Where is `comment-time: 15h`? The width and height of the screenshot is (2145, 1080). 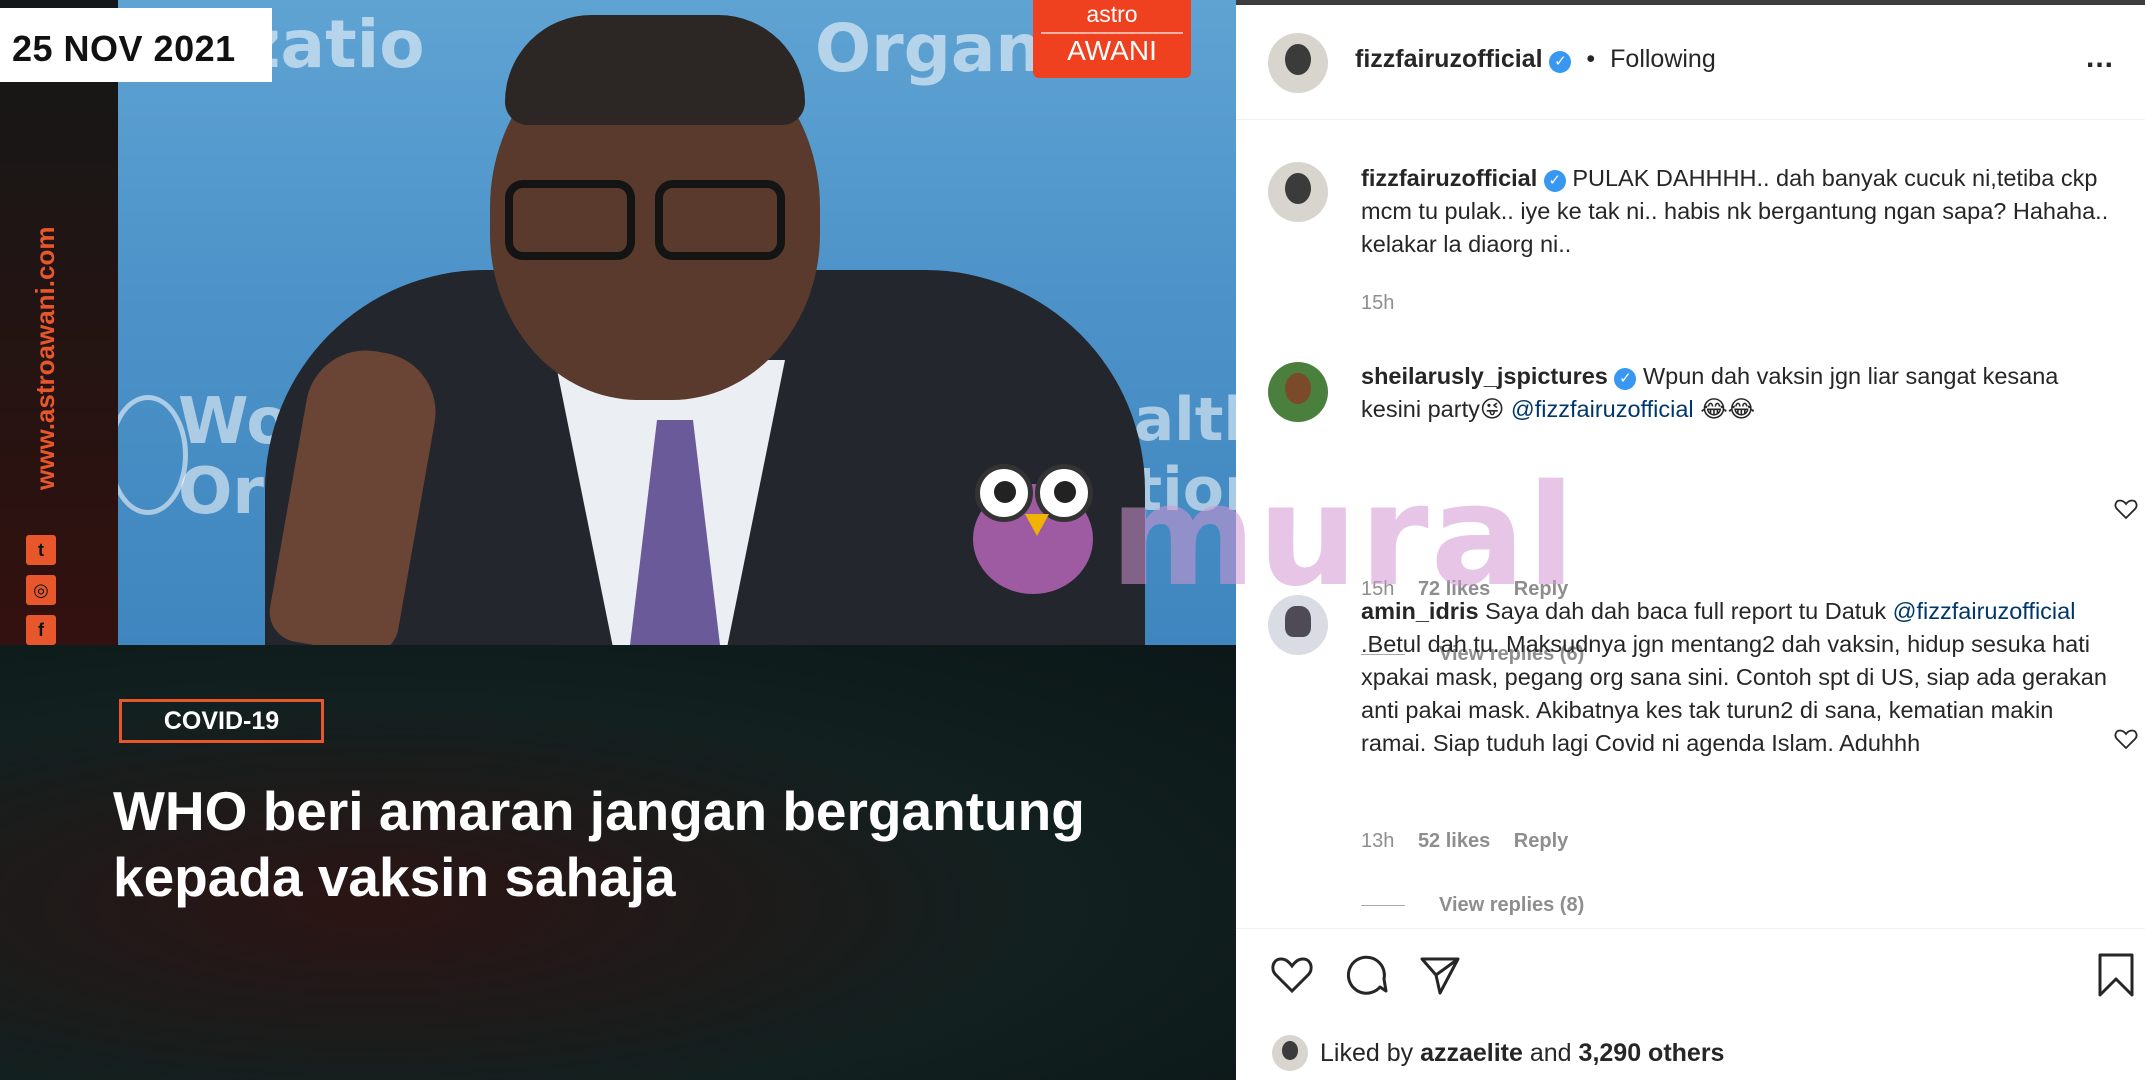 comment-time: 15h is located at coordinates (1377, 303).